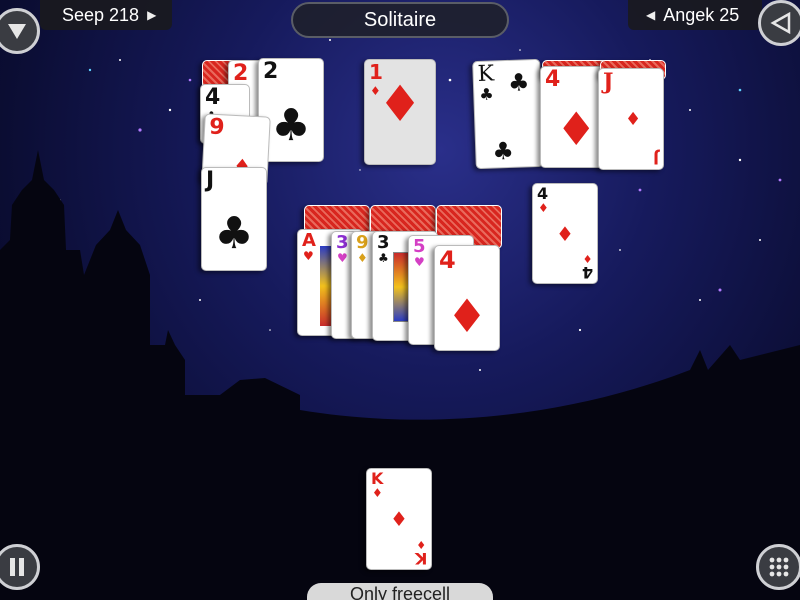 The height and width of the screenshot is (600, 800). I want to click on left-triangle-icon, so click(780, 23).